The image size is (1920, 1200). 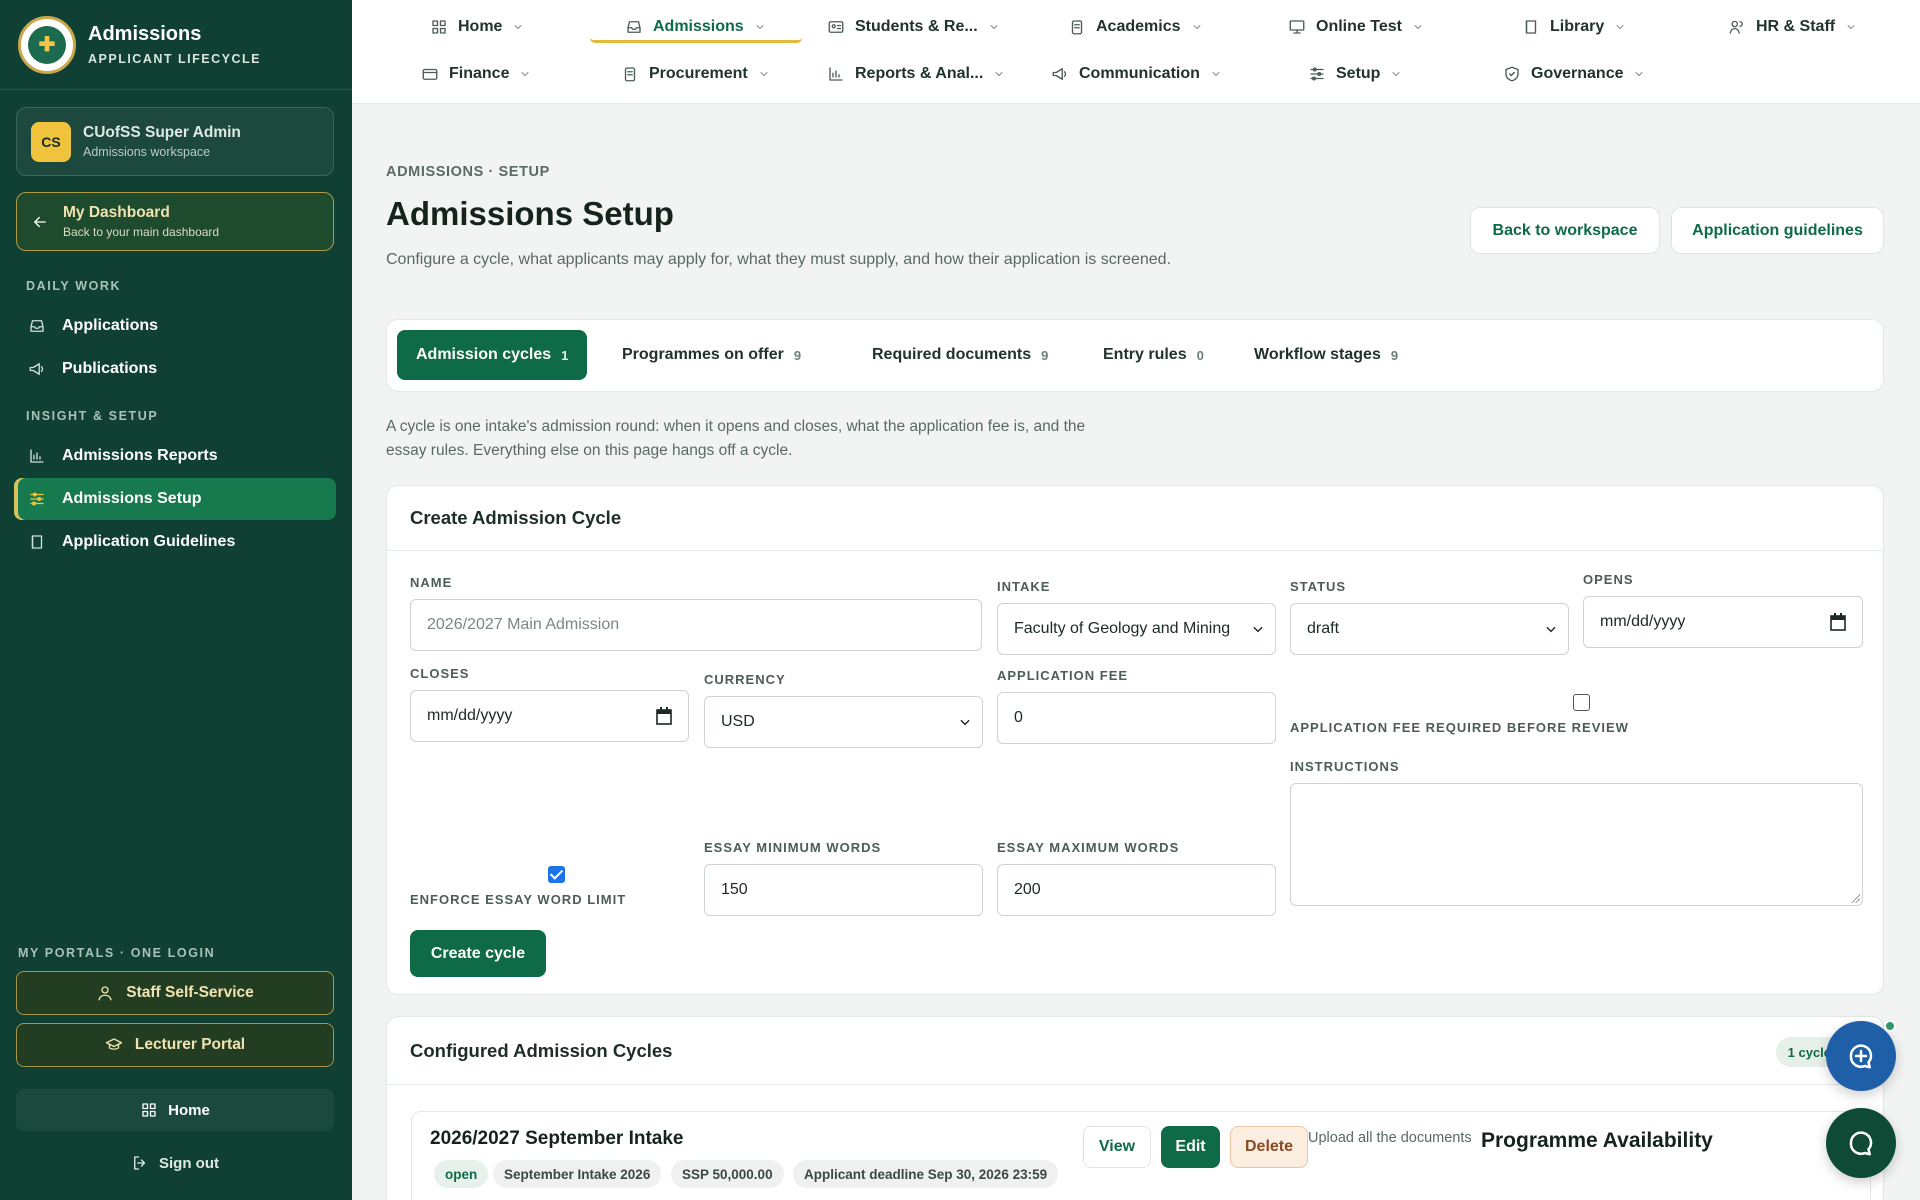 I want to click on resize-handle, so click(x=1855, y=898).